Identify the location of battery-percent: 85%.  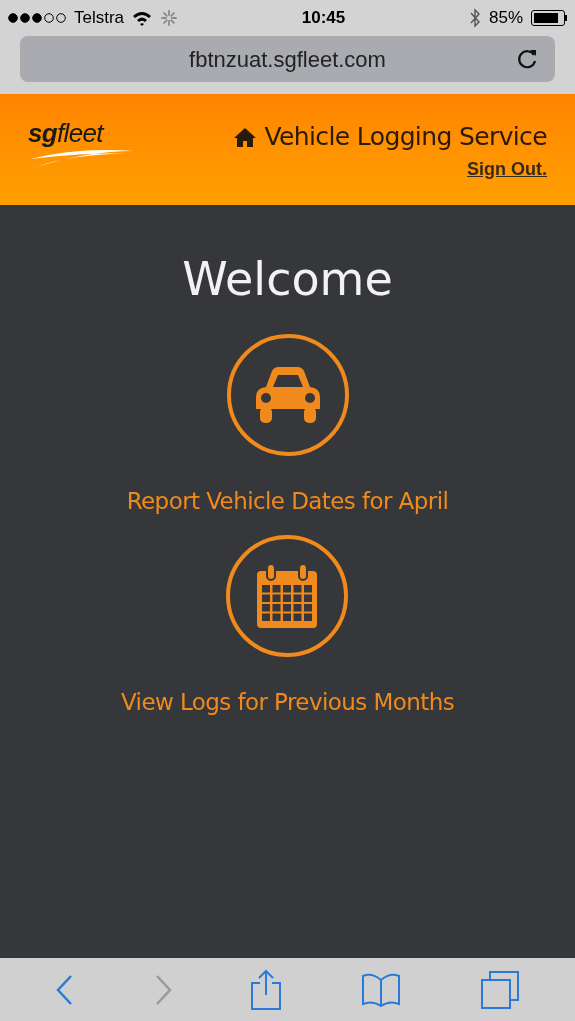
(505, 18).